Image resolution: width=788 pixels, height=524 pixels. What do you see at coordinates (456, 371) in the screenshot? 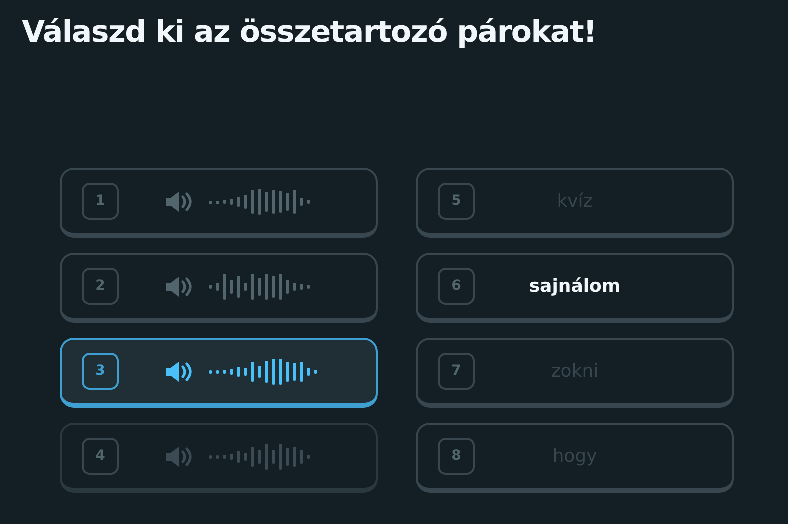
I see `number-key: 7` at bounding box center [456, 371].